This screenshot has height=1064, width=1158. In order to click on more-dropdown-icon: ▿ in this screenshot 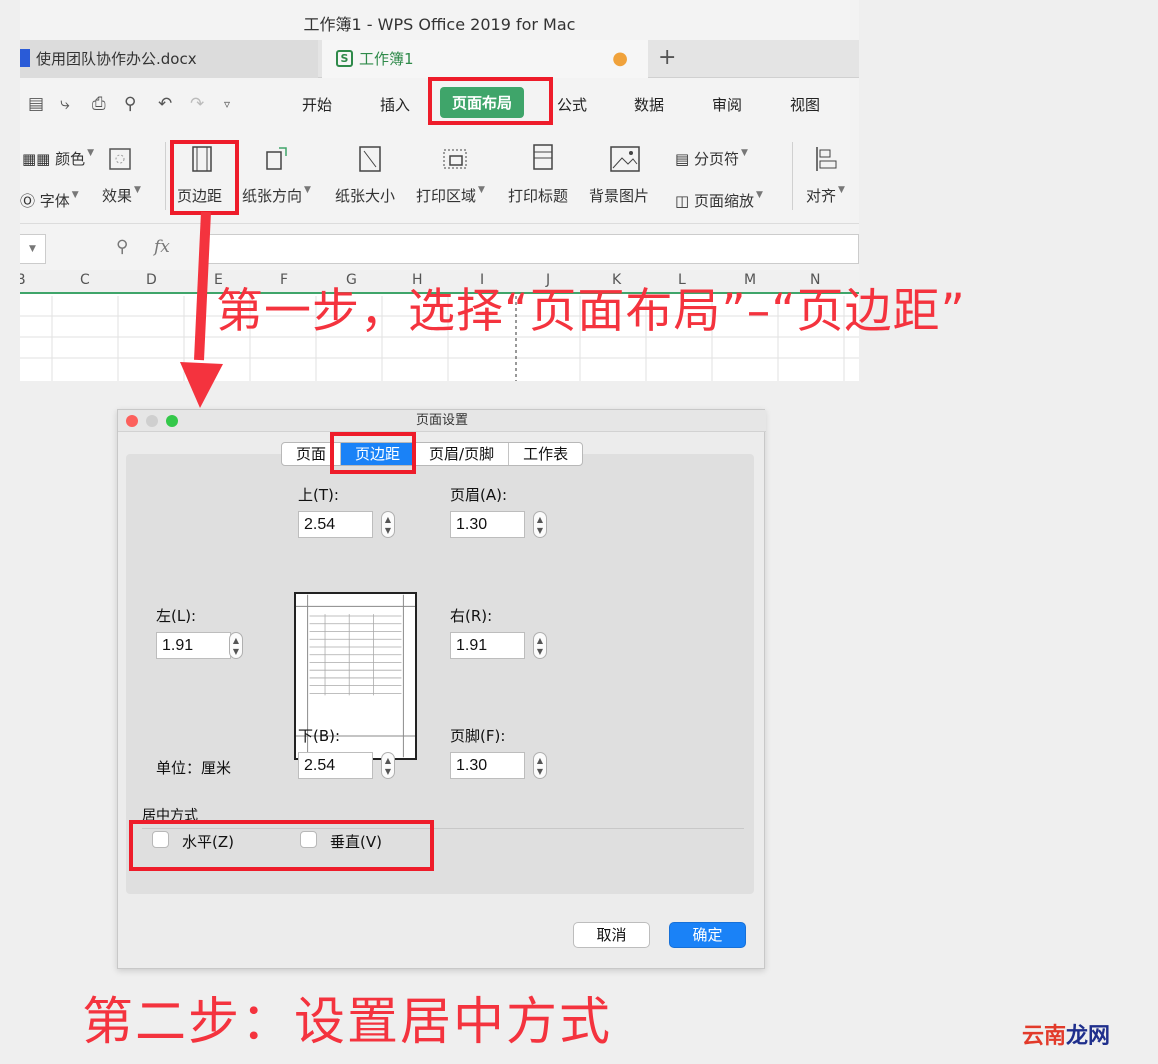, I will do `click(227, 104)`.